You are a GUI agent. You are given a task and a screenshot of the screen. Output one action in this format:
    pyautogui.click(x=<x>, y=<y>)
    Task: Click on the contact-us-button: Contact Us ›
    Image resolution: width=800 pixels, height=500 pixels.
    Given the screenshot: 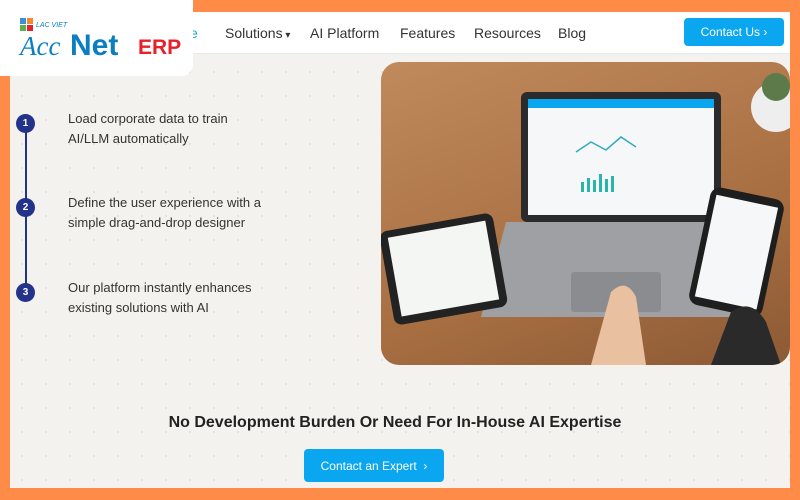 What is the action you would take?
    pyautogui.click(x=734, y=32)
    